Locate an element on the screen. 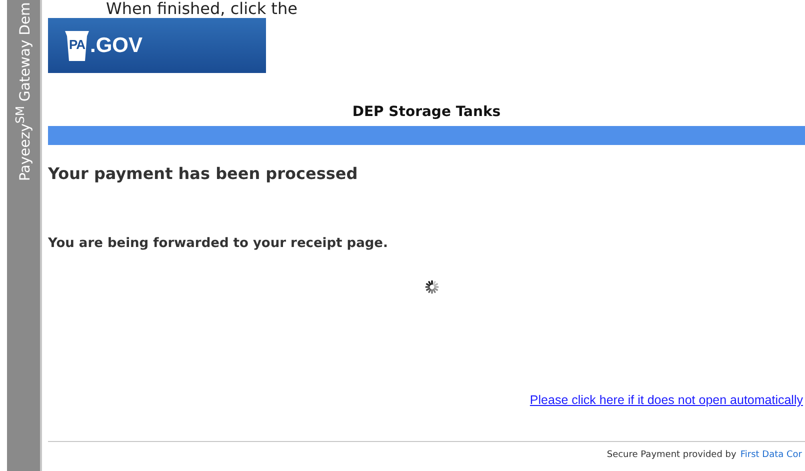  instruction-text: When finished, click the is located at coordinates (201, 9).